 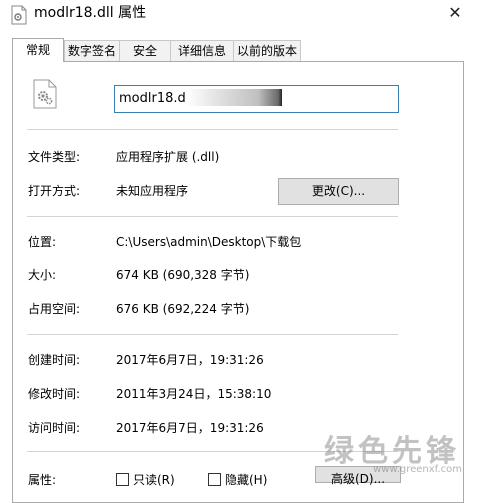 What do you see at coordinates (194, 394) in the screenshot?
I see `modified-value: 2011年3月24日，15:38:10` at bounding box center [194, 394].